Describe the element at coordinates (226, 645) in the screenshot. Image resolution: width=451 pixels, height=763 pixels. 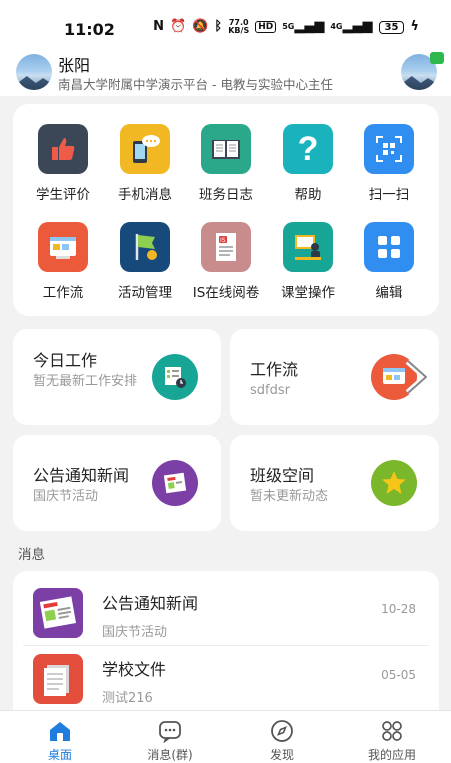
I see `divider` at that location.